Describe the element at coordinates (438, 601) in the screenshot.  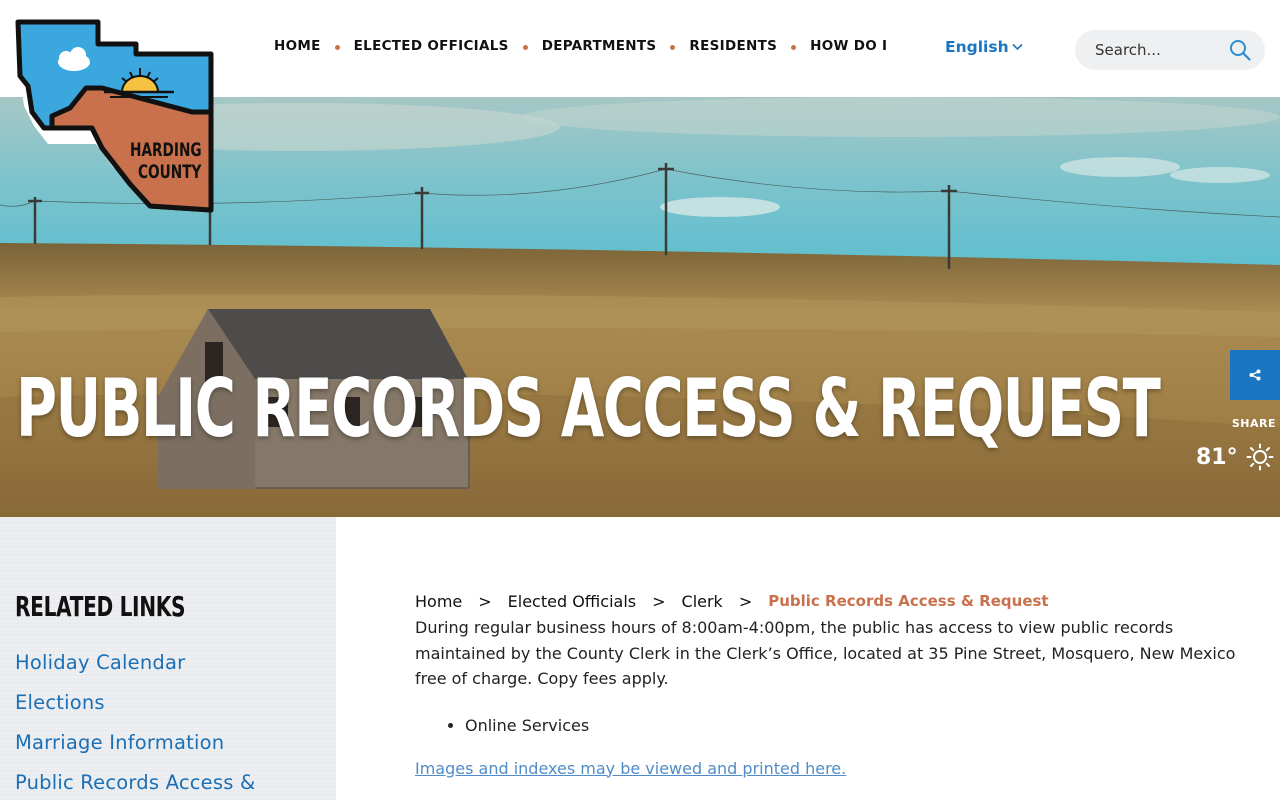
I see `breadcrumb-home: Home` at that location.